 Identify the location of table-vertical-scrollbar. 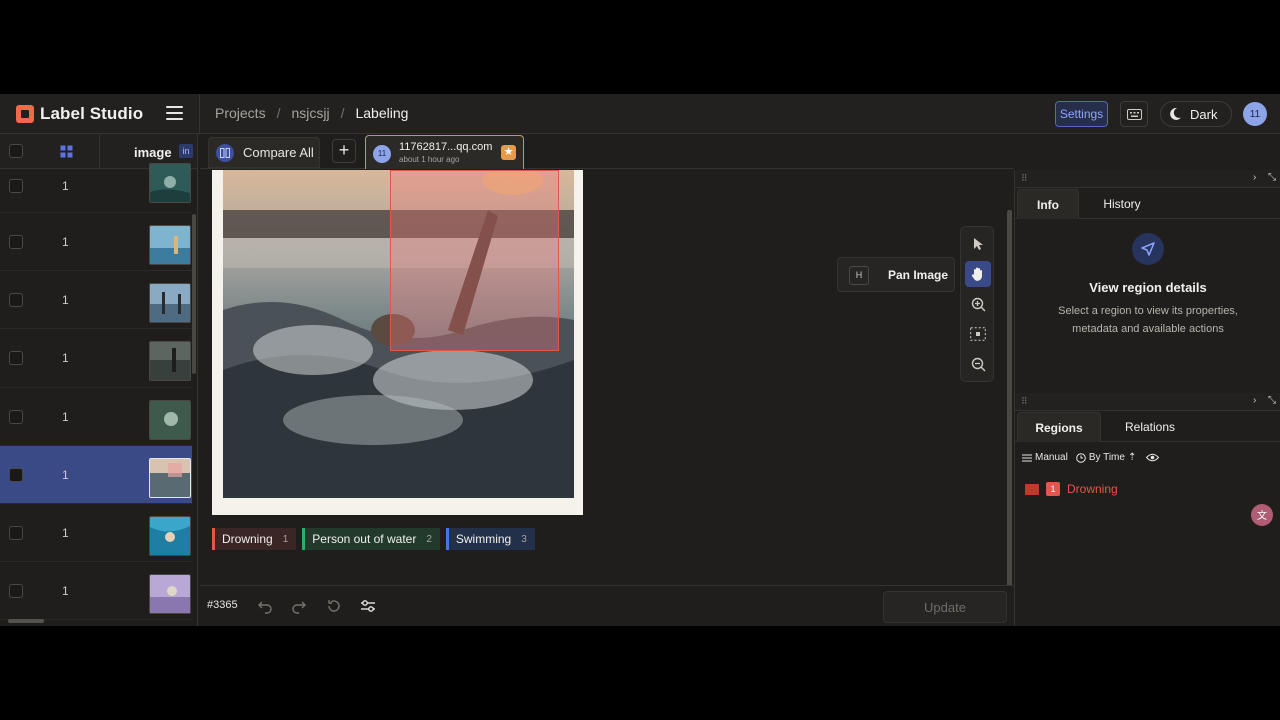
(194, 294).